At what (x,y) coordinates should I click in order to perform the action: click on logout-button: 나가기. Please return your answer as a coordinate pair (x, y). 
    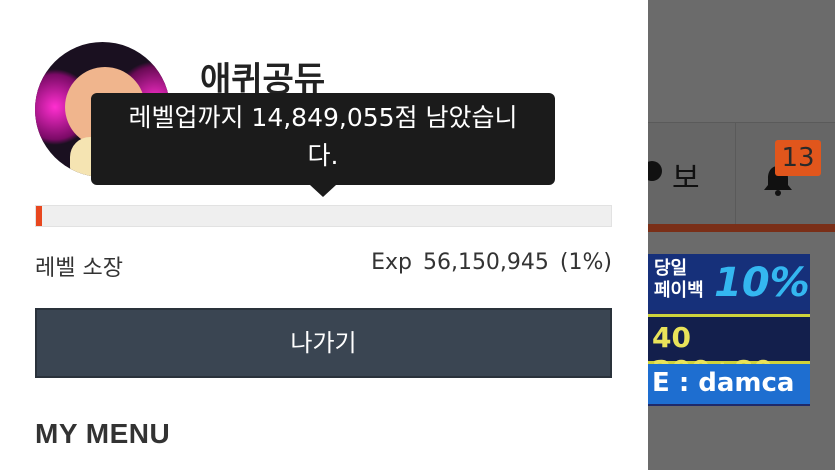
    Looking at the image, I should click on (323, 343).